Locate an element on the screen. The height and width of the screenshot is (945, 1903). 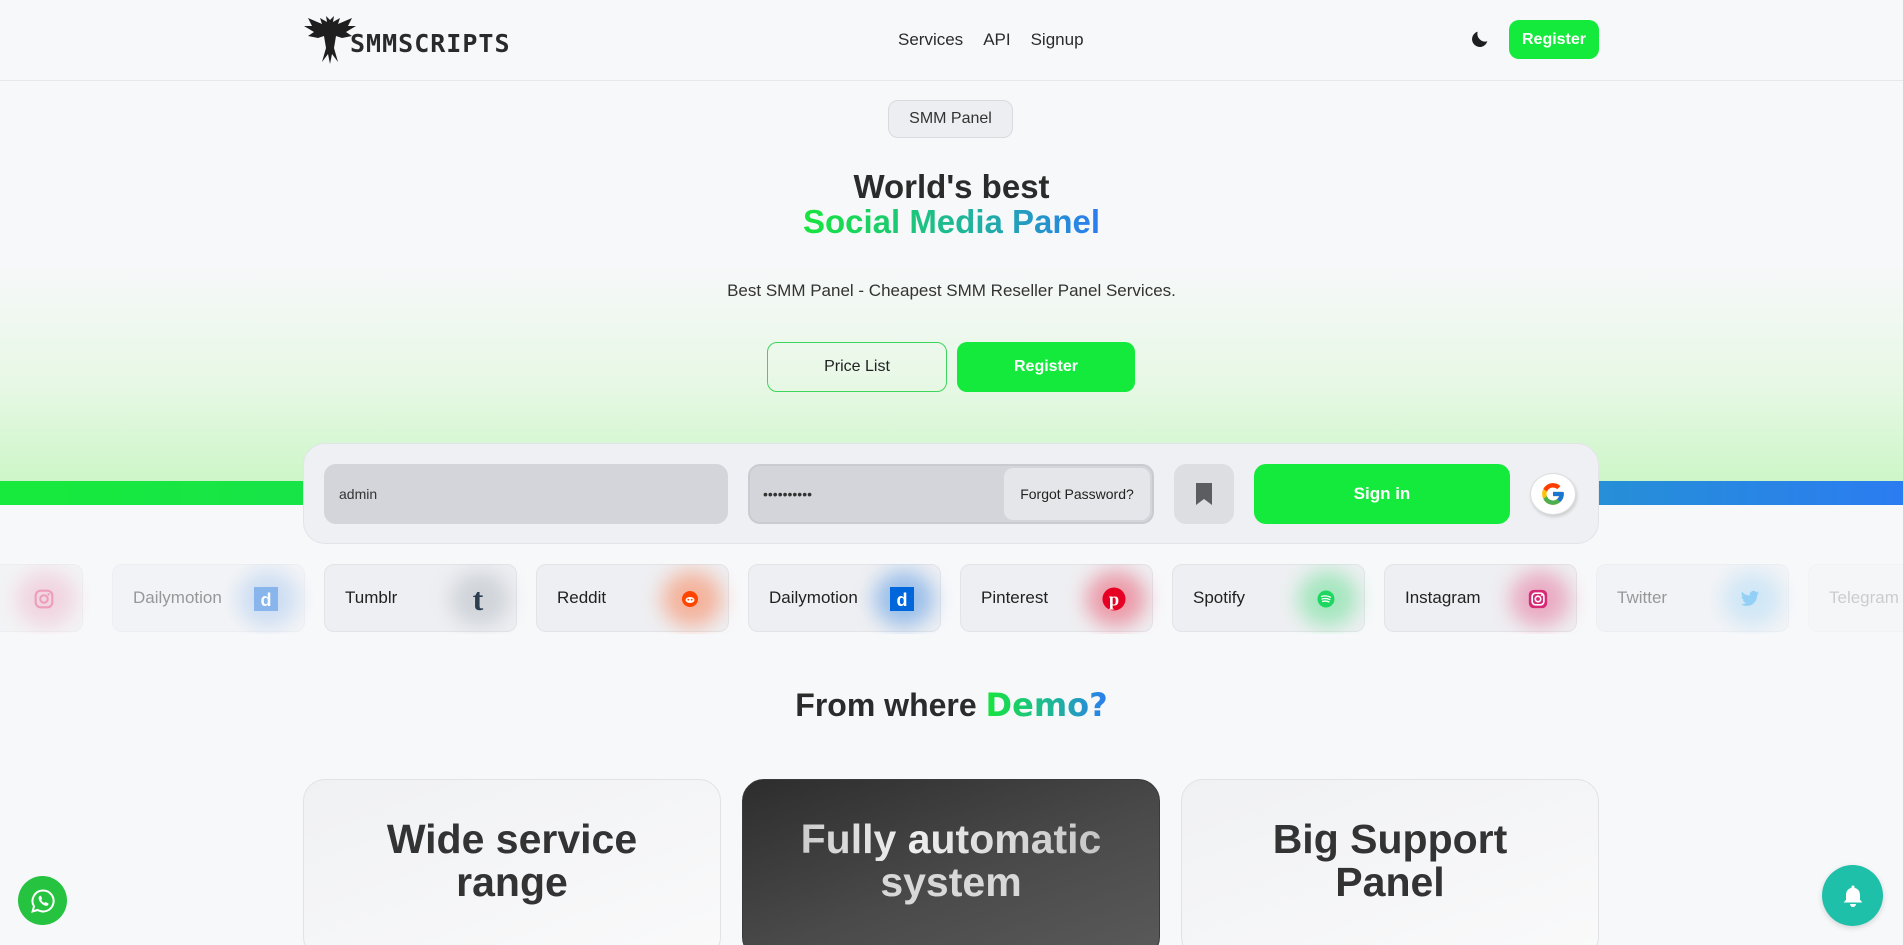
reddit-icon is located at coordinates (690, 599).